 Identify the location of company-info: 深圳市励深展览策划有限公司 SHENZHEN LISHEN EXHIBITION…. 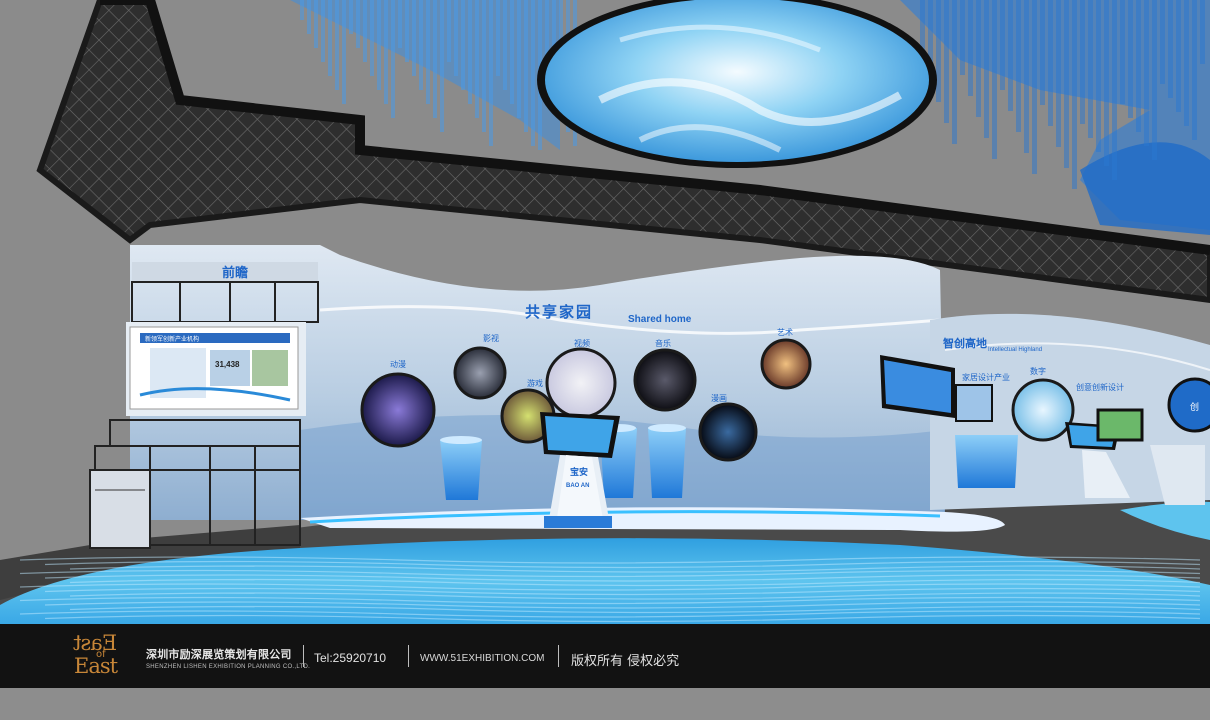
(228, 658).